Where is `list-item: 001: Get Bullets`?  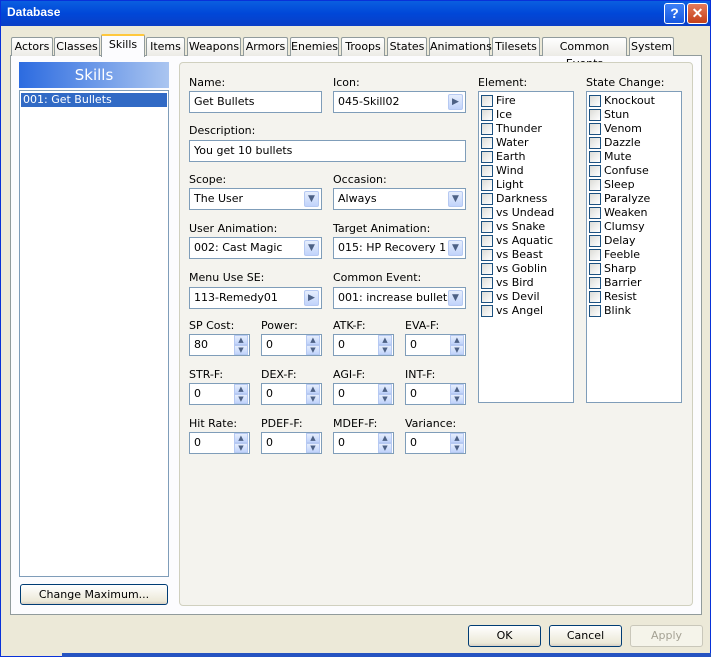
list-item: 001: Get Bullets is located at coordinates (94, 100).